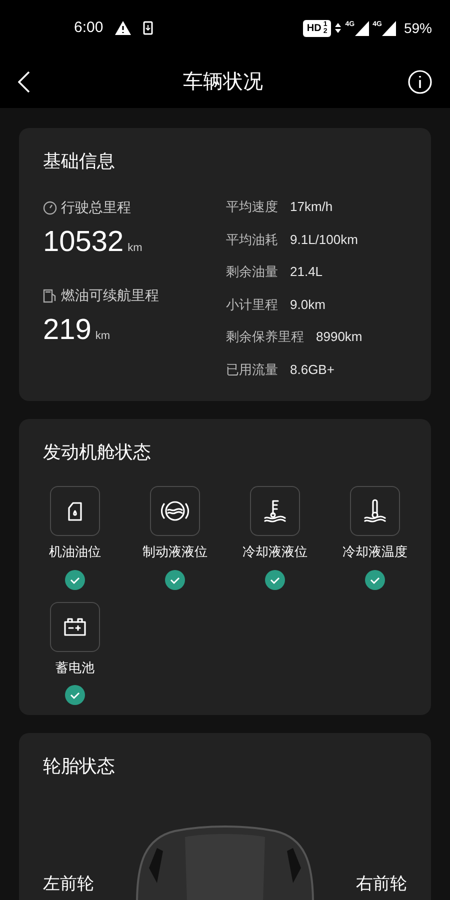 The width and height of the screenshot is (450, 900). Describe the element at coordinates (50, 207) in the screenshot. I see `stopwatch-icon` at that location.